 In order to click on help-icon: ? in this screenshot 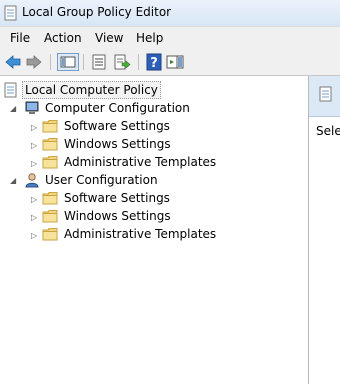, I will do `click(154, 62)`.